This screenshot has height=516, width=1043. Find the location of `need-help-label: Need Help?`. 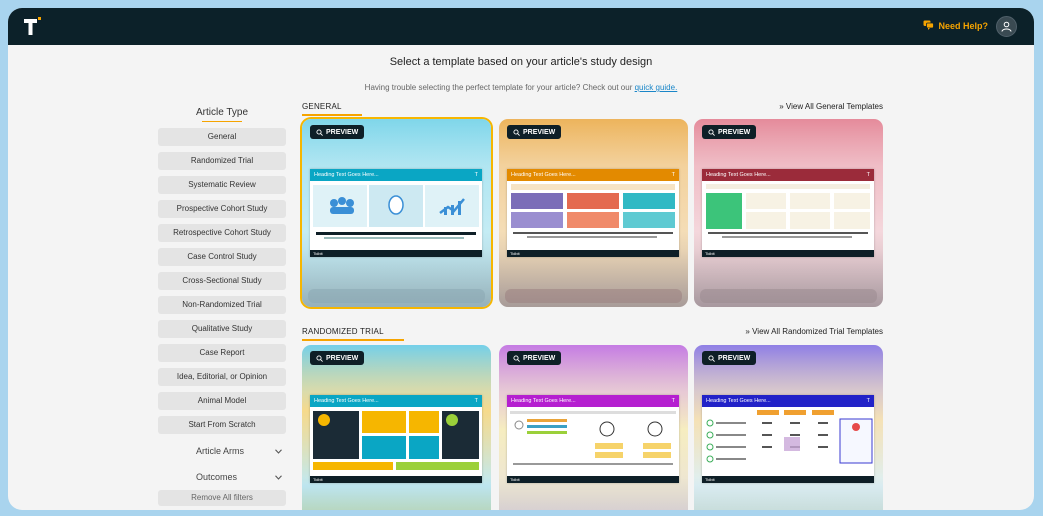

need-help-label: Need Help? is located at coordinates (963, 26).